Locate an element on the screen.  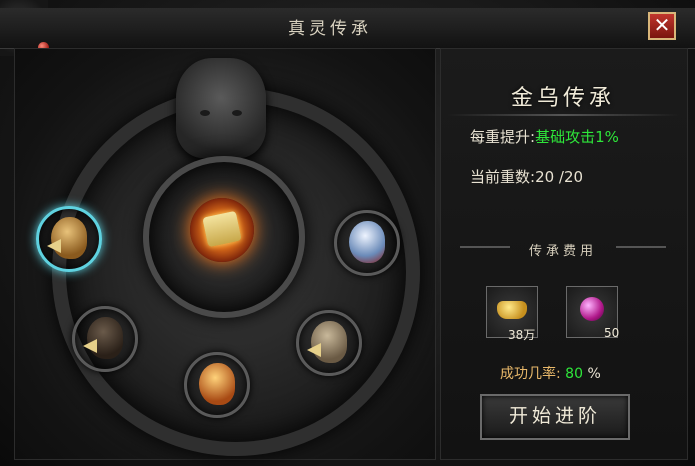
cost-divider-right is located at coordinates (641, 247).